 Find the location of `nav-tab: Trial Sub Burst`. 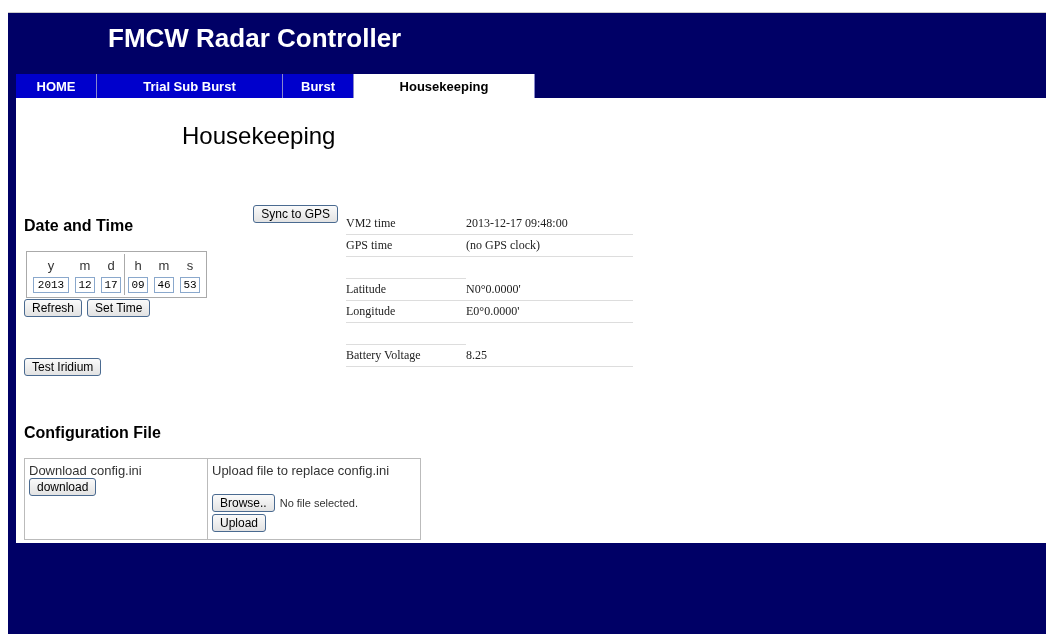

nav-tab: Trial Sub Burst is located at coordinates (190, 86).